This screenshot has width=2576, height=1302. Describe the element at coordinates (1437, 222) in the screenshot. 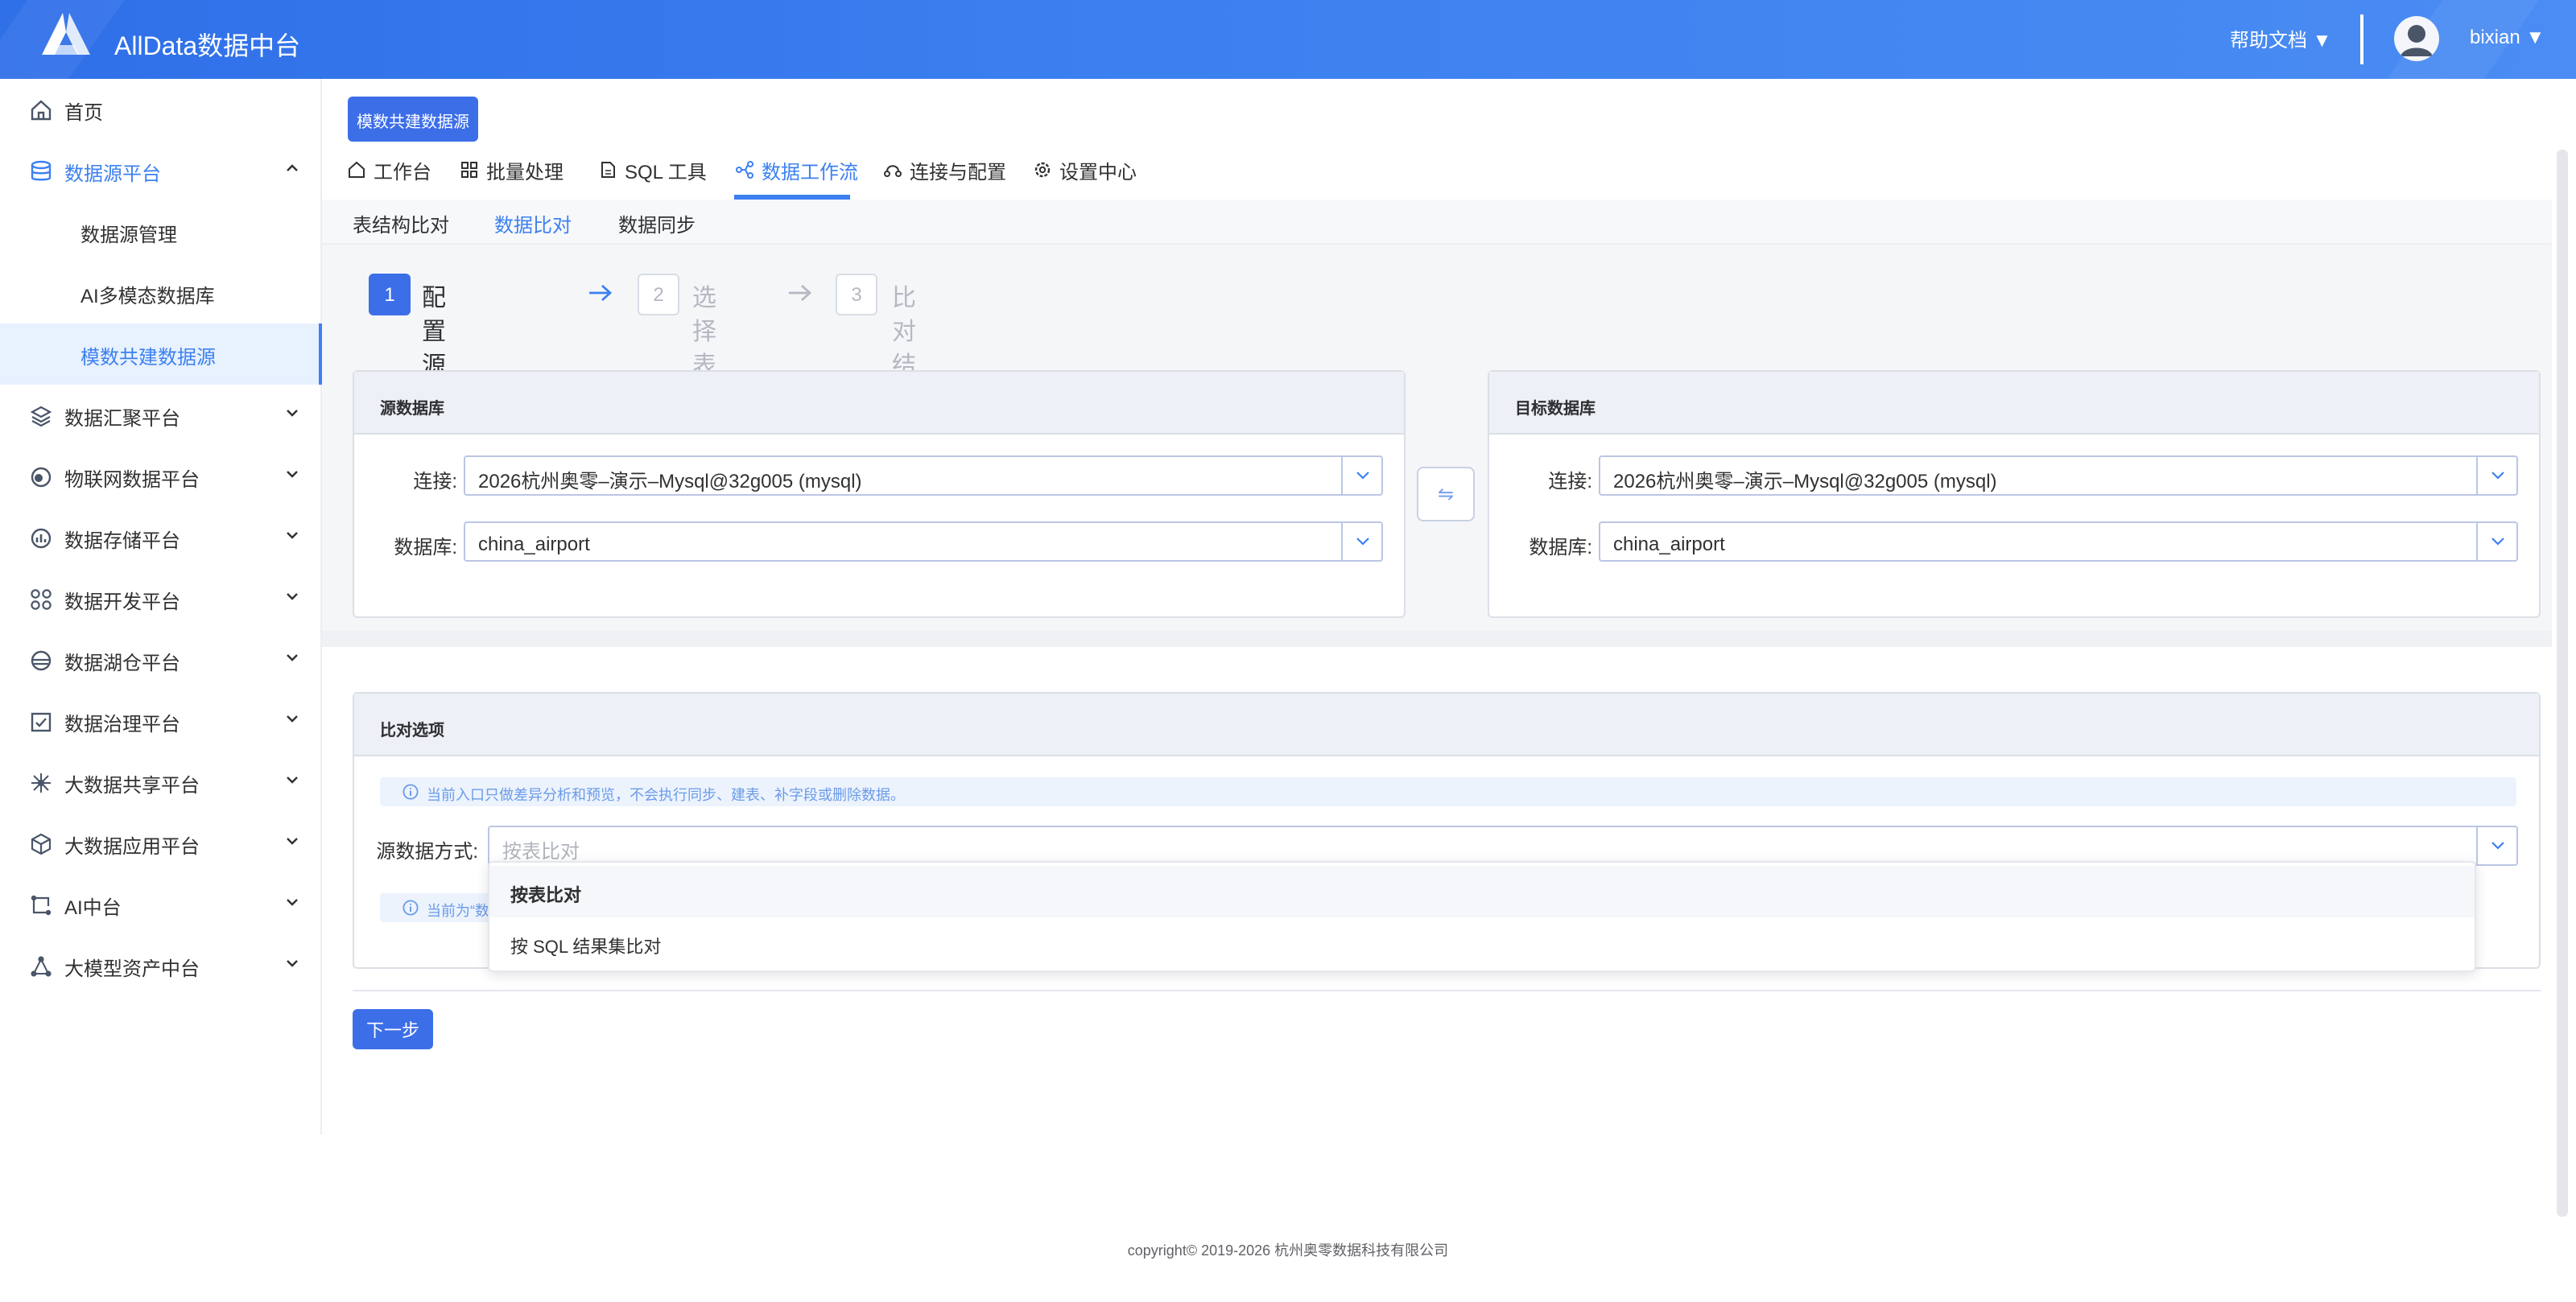

I see `sub-tabs: 表结构比对 数据比对 数据同步` at that location.